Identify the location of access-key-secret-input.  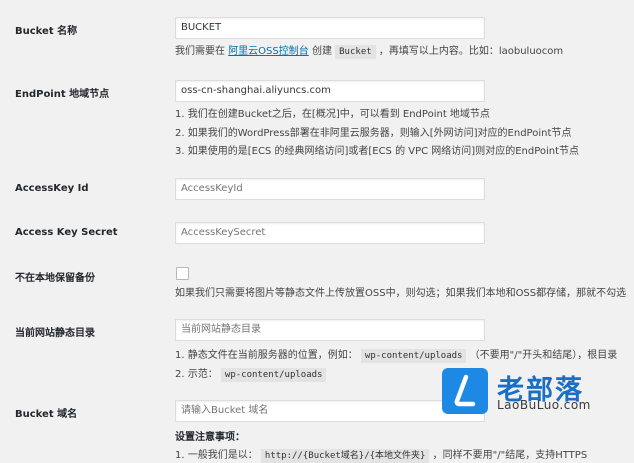
(330, 233).